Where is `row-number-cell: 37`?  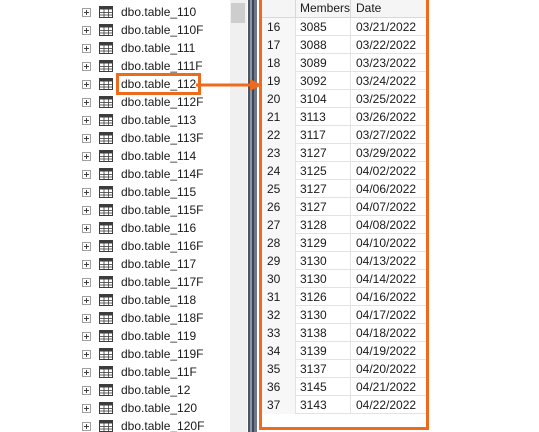 row-number-cell: 37 is located at coordinates (279, 405).